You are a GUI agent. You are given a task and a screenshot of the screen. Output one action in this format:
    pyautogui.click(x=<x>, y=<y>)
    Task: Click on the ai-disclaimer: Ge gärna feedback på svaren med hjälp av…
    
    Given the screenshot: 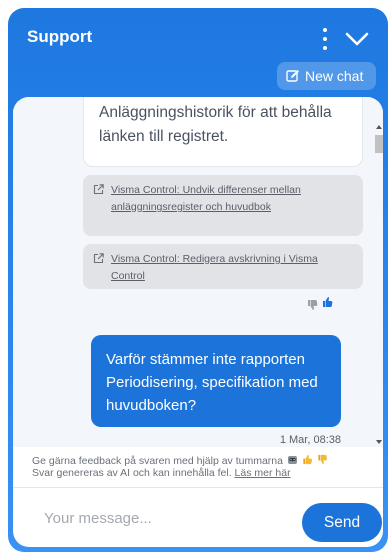 What is the action you would take?
    pyautogui.click(x=202, y=466)
    